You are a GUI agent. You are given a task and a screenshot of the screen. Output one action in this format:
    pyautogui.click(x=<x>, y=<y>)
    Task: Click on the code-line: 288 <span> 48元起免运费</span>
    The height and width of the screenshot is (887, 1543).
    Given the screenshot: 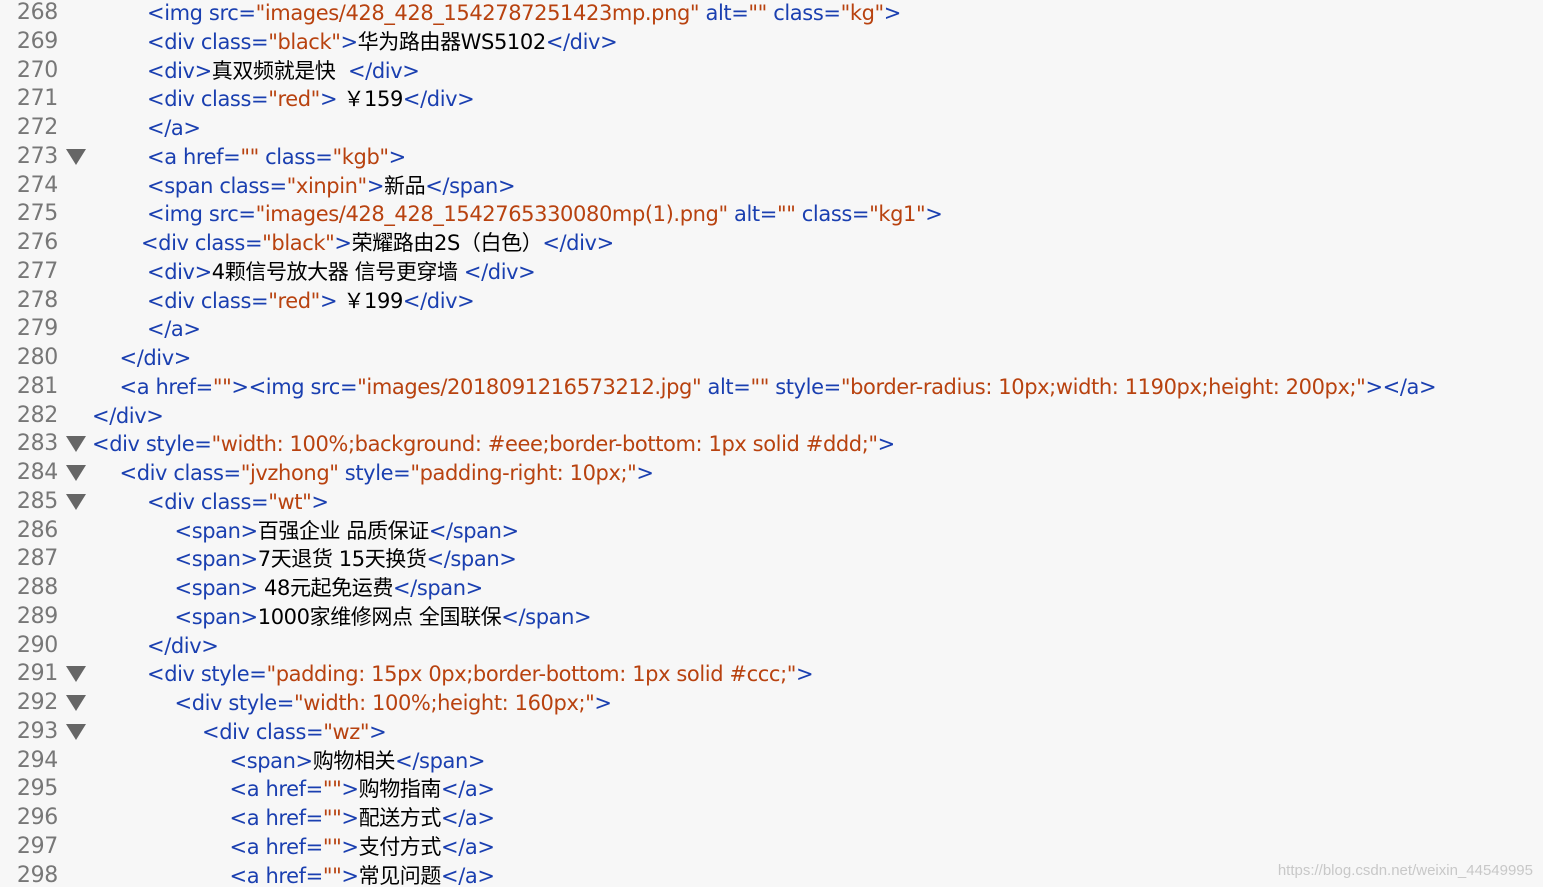 What is the action you would take?
    pyautogui.click(x=771, y=588)
    